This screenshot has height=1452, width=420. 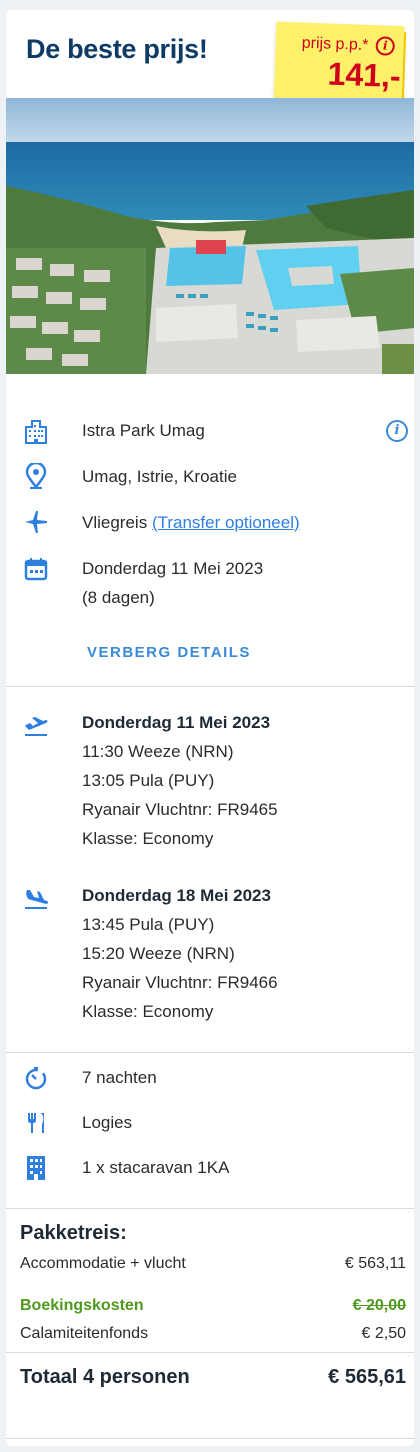 What do you see at coordinates (213, 1264) in the screenshot?
I see `accommodation-line: Accommodatie + vlucht € 563,11` at bounding box center [213, 1264].